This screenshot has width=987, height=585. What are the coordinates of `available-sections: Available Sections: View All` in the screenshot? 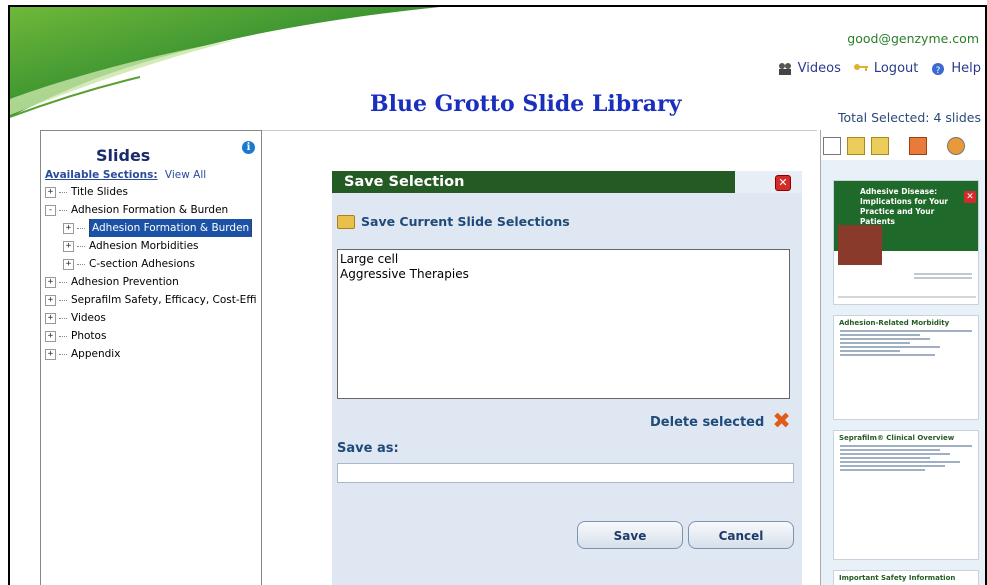 It's located at (125, 175).